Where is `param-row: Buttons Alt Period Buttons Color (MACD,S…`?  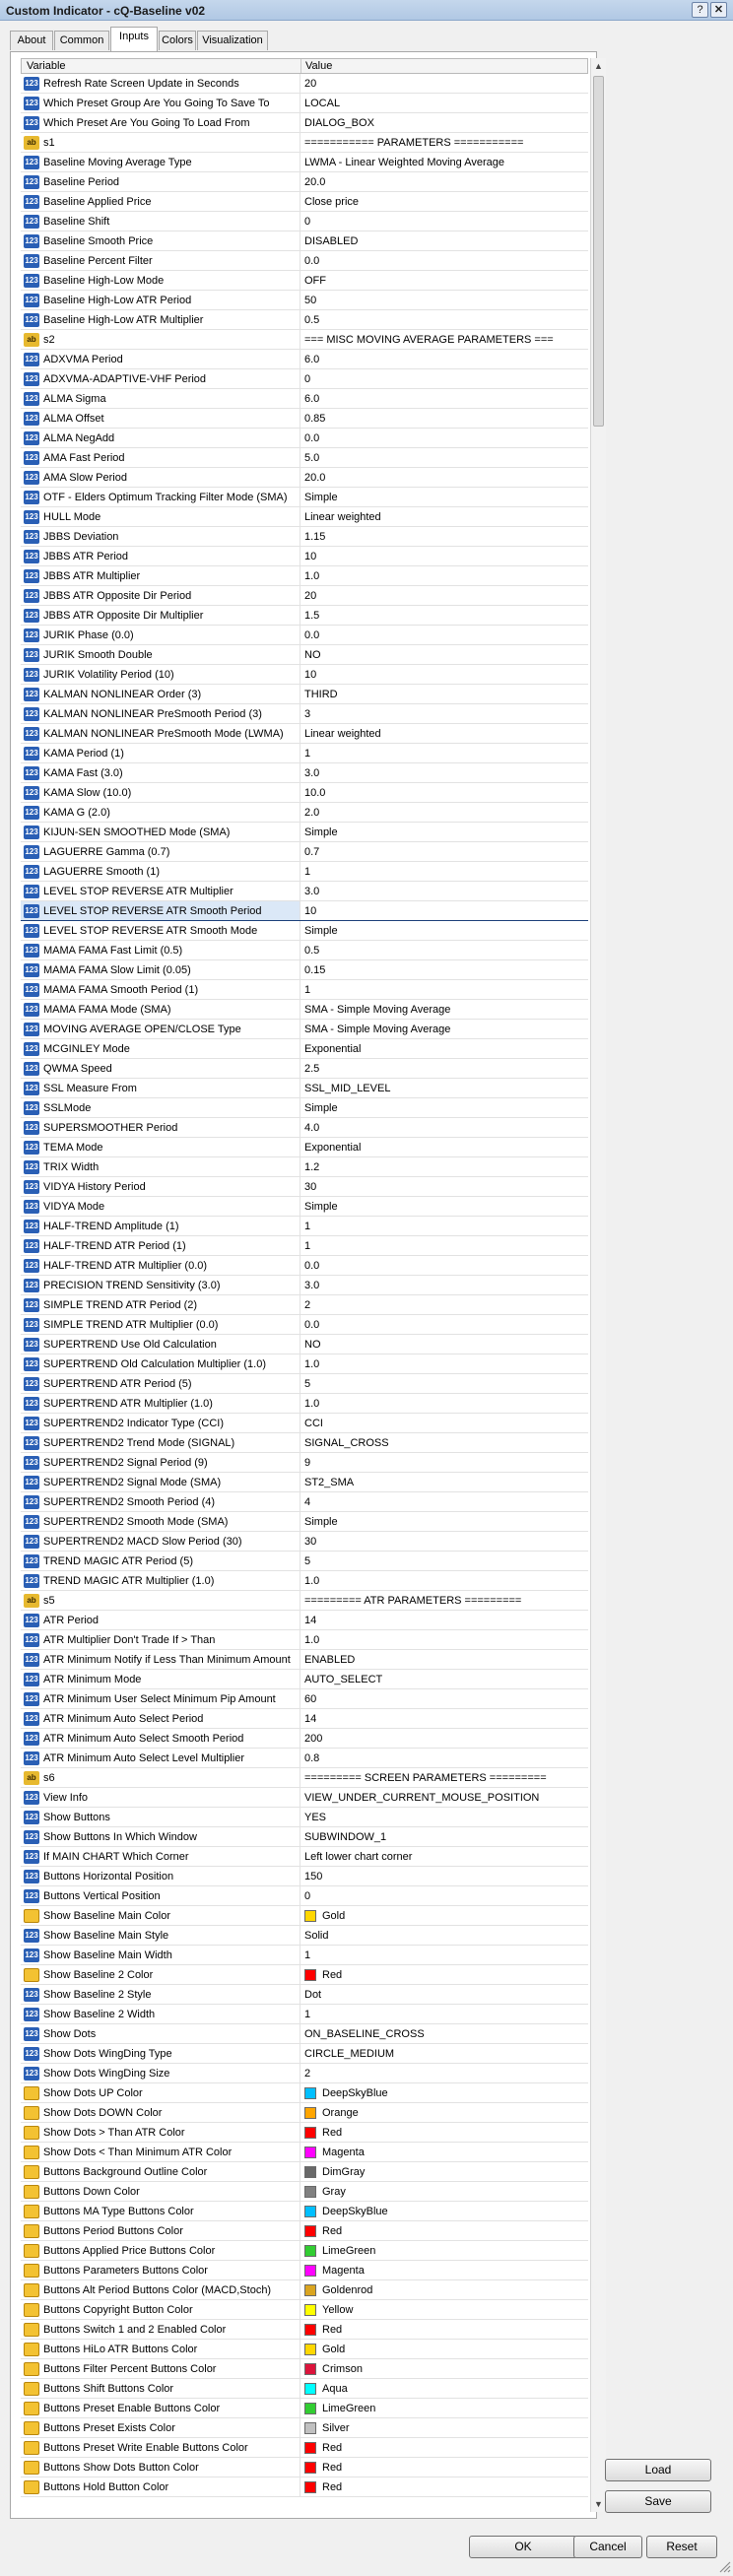 param-row: Buttons Alt Period Buttons Color (MACD,S… is located at coordinates (304, 2290).